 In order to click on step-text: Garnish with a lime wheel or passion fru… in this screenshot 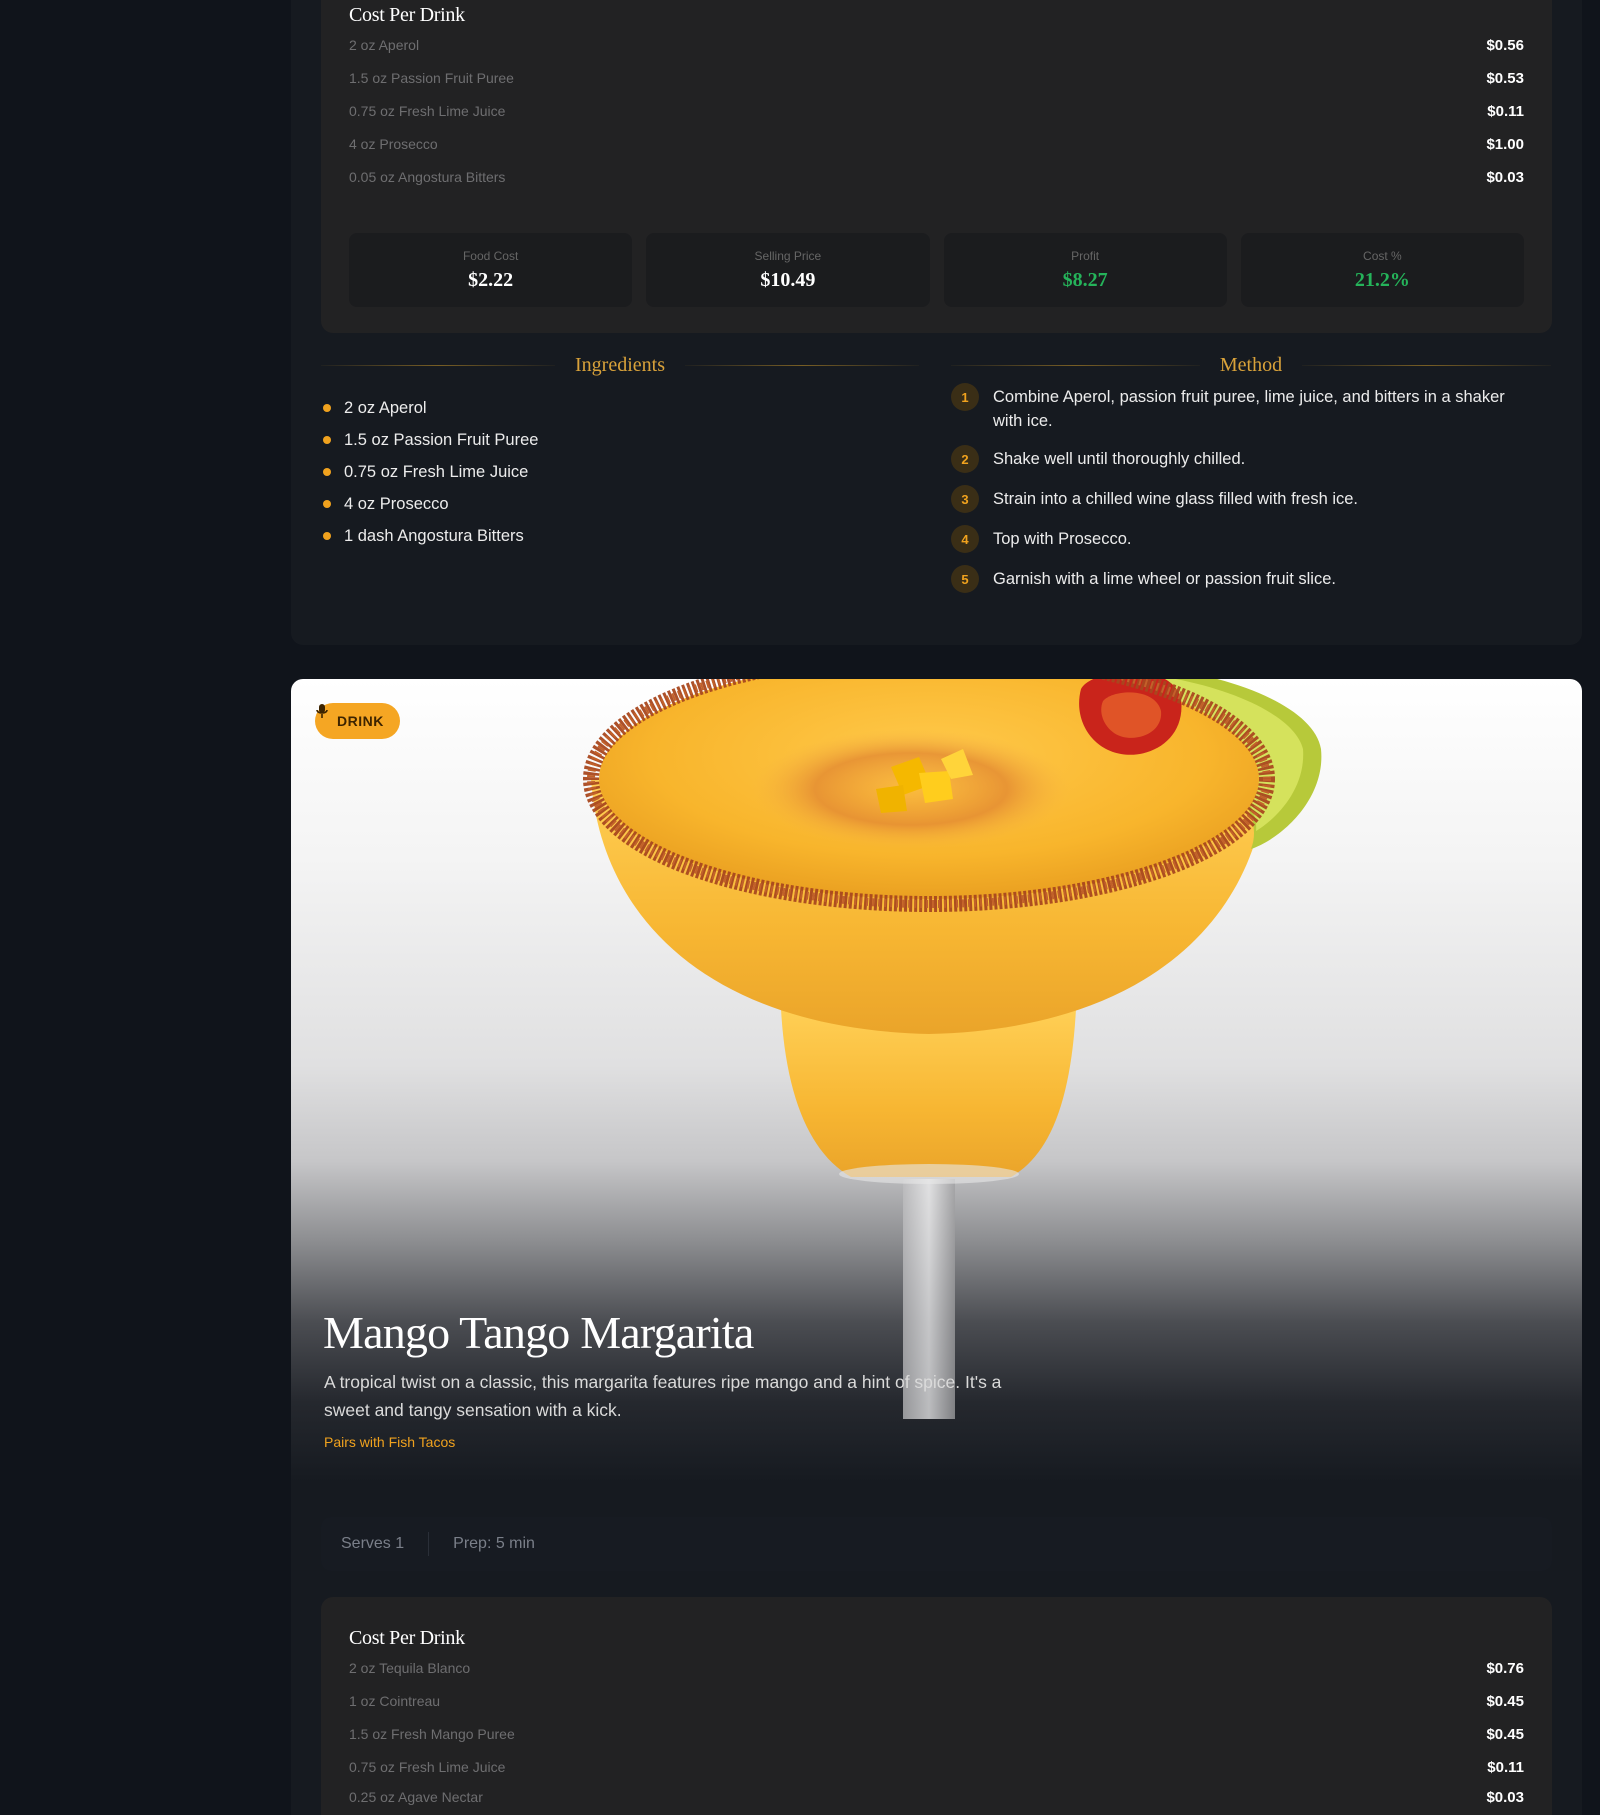, I will do `click(1164, 579)`.